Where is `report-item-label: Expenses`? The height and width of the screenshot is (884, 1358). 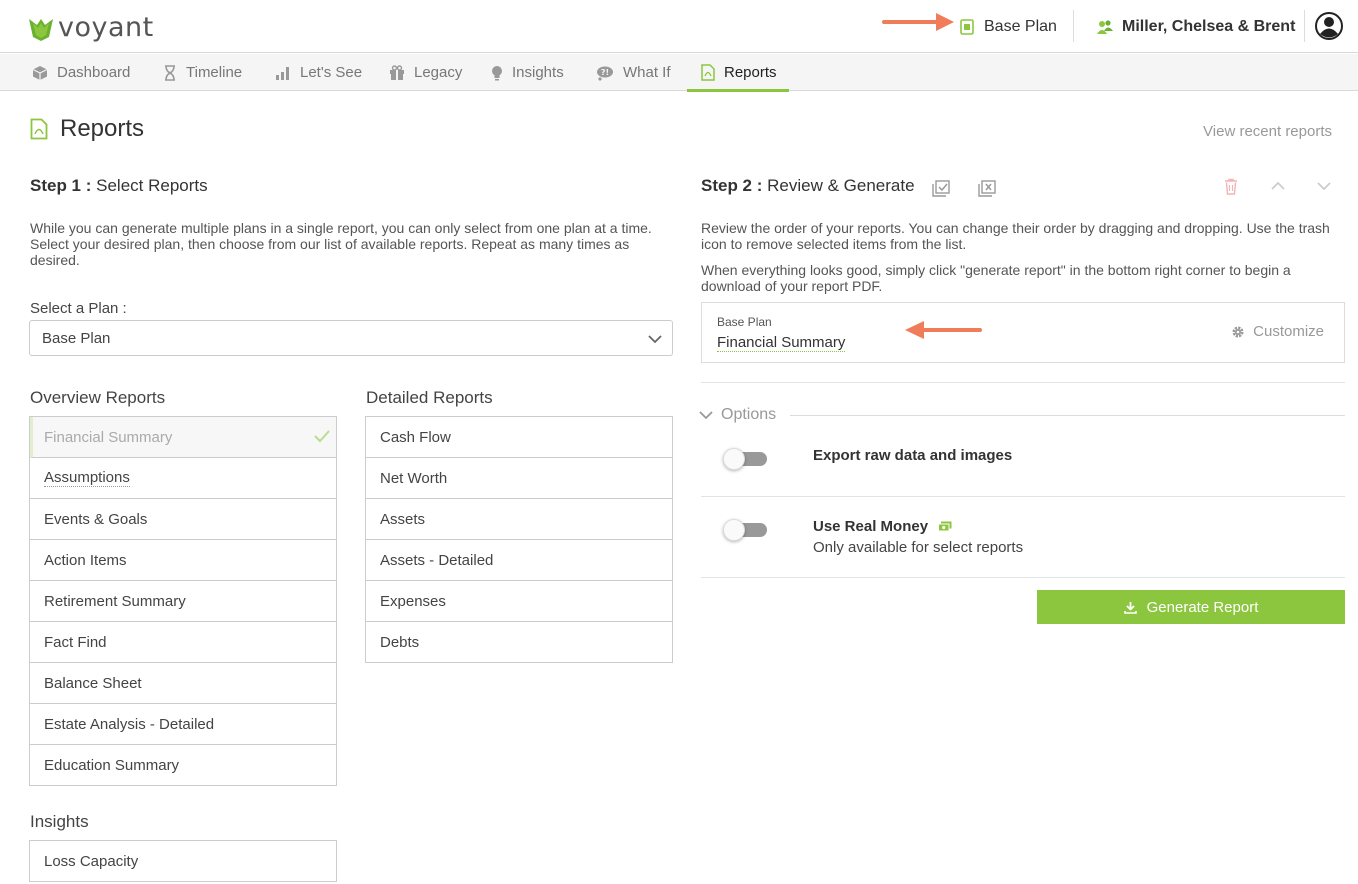
report-item-label: Expenses is located at coordinates (413, 601).